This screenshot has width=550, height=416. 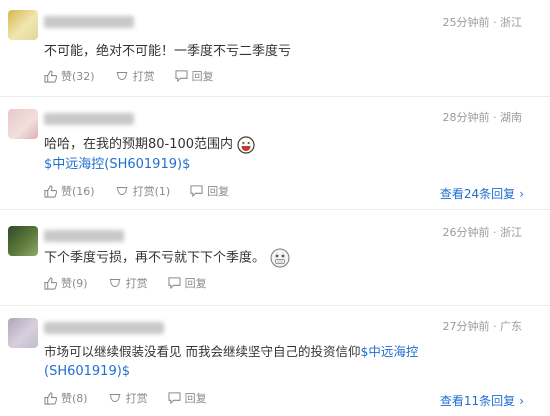 I want to click on comment-text: 市场可以继续假装没看见 而我会继续坚守自己的投资信仰, so click(x=202, y=351).